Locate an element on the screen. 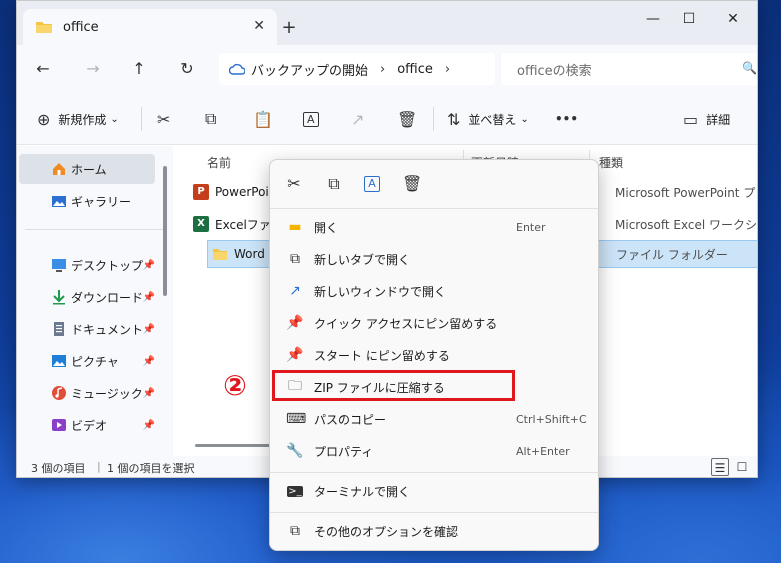 The image size is (781, 563). tab-office: office ✕ is located at coordinates (150, 27).